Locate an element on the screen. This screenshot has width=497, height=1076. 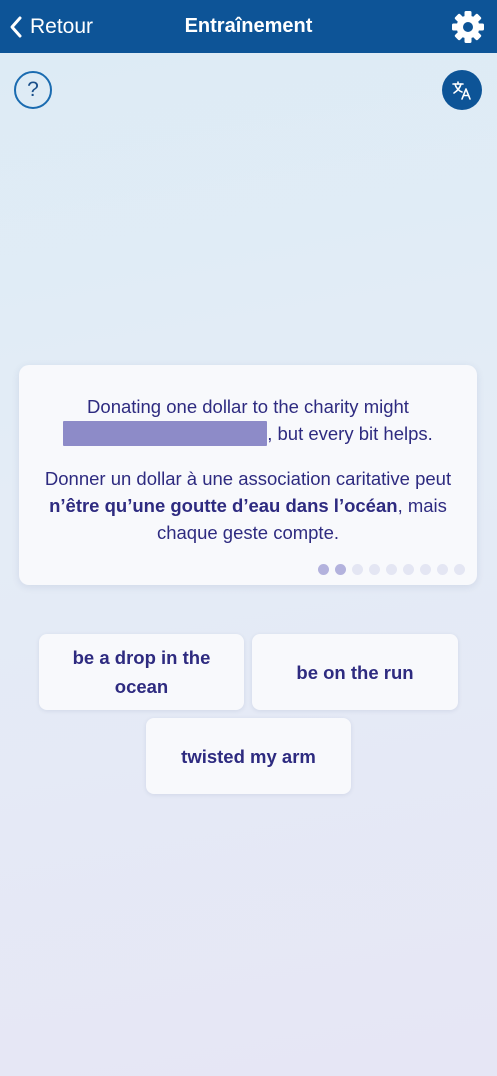
translation-highlight: n’être qu’une goutte d’eau dans l’océan is located at coordinates (223, 505).